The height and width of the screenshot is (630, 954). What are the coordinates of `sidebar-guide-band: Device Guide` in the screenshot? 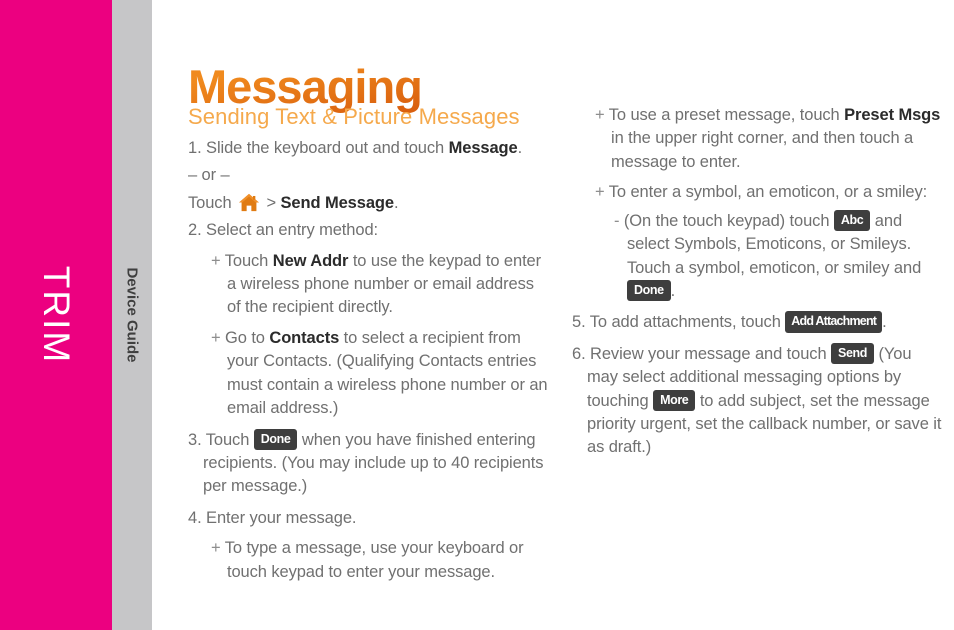 It's located at (132, 315).